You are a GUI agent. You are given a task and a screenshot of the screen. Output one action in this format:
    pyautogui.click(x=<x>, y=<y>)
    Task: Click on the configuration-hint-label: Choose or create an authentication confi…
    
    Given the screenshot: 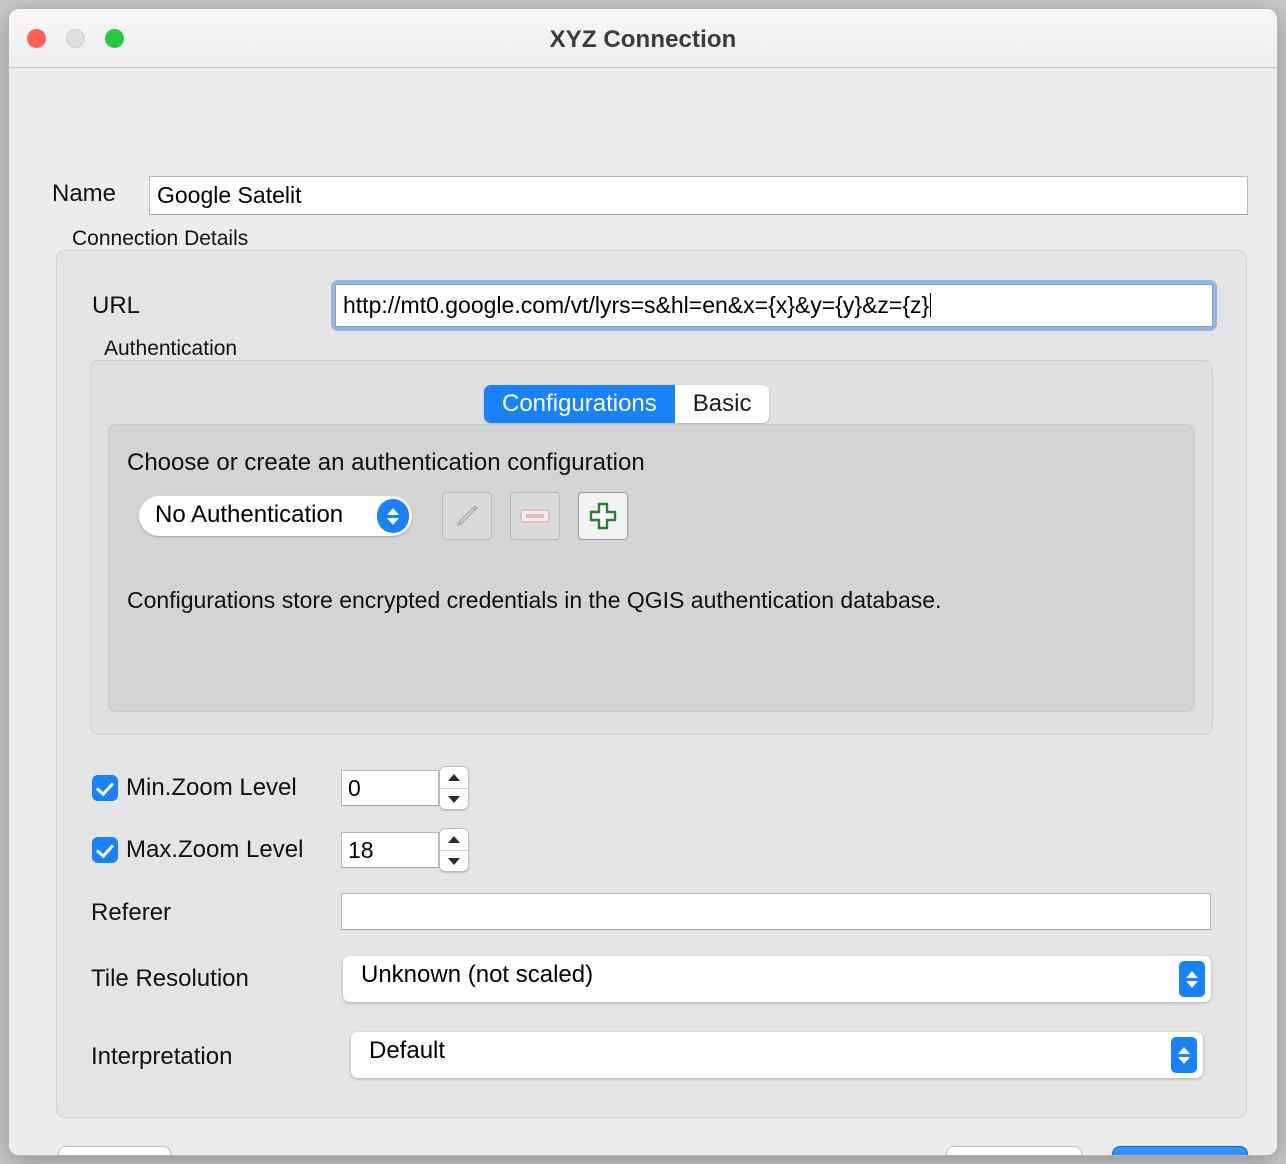 What is the action you would take?
    pyautogui.click(x=386, y=462)
    